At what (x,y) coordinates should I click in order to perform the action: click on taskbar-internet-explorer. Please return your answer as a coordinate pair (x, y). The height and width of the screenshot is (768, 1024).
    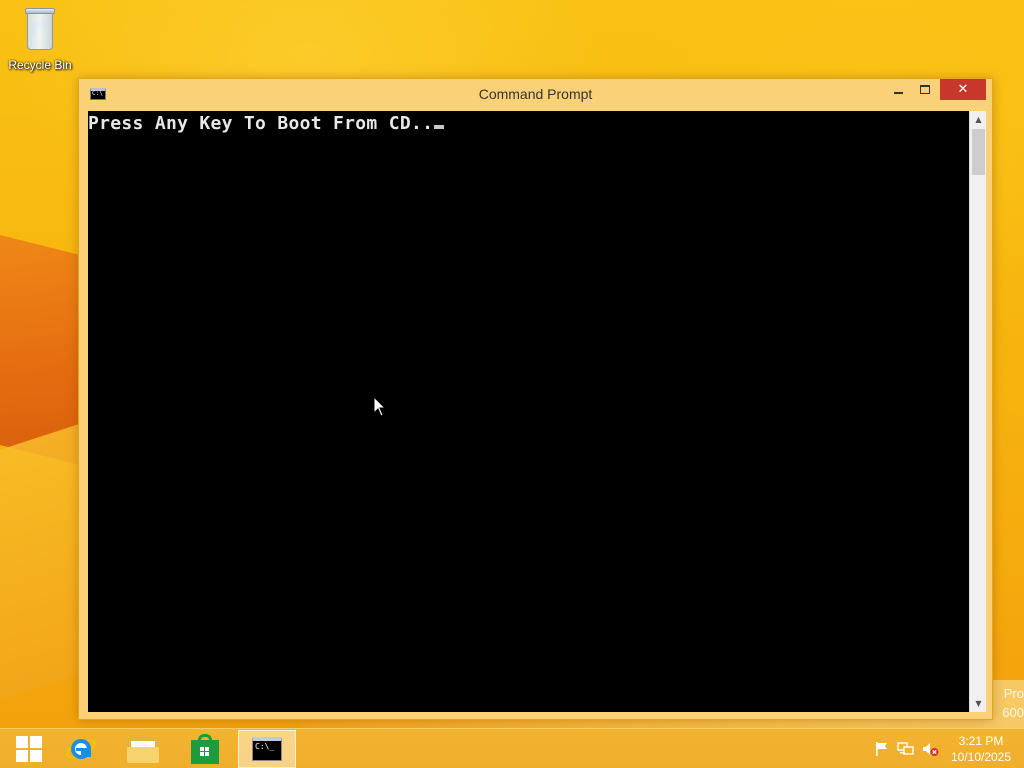
    Looking at the image, I should click on (81, 749).